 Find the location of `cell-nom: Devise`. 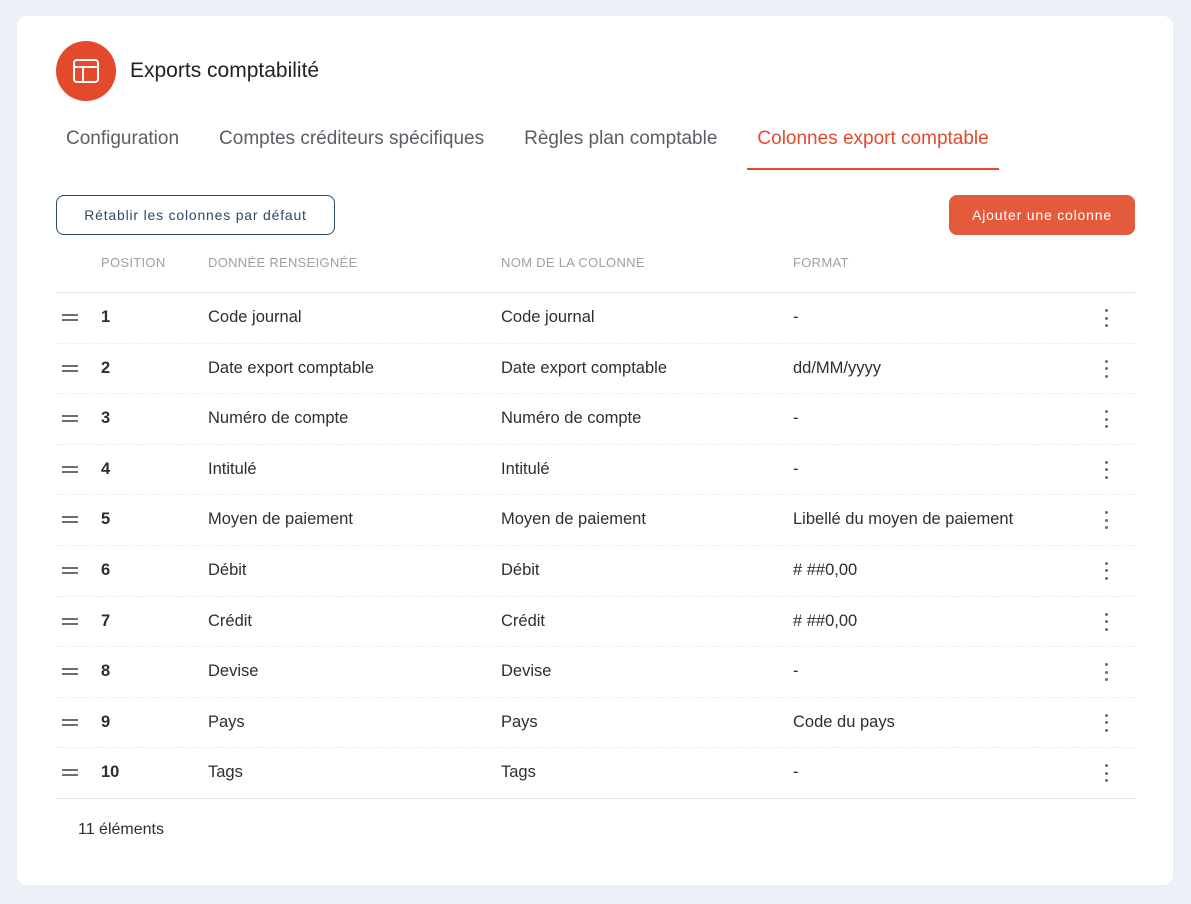

cell-nom: Devise is located at coordinates (526, 671).